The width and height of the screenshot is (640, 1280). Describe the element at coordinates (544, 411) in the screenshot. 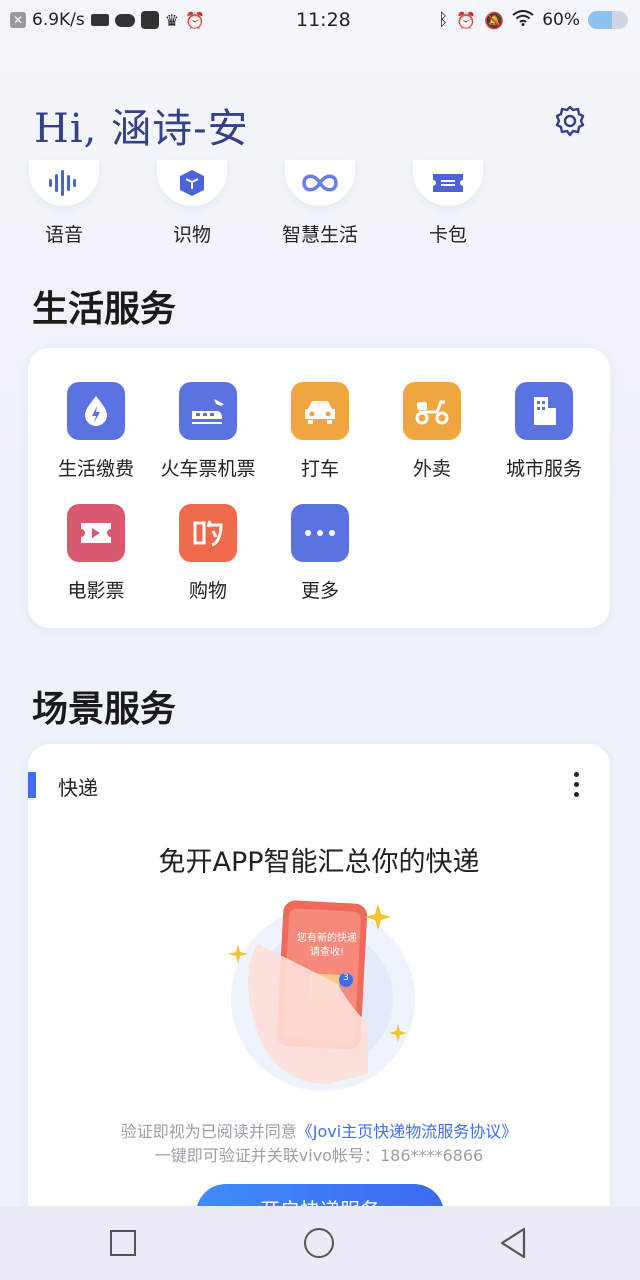

I see `building-icon` at that location.